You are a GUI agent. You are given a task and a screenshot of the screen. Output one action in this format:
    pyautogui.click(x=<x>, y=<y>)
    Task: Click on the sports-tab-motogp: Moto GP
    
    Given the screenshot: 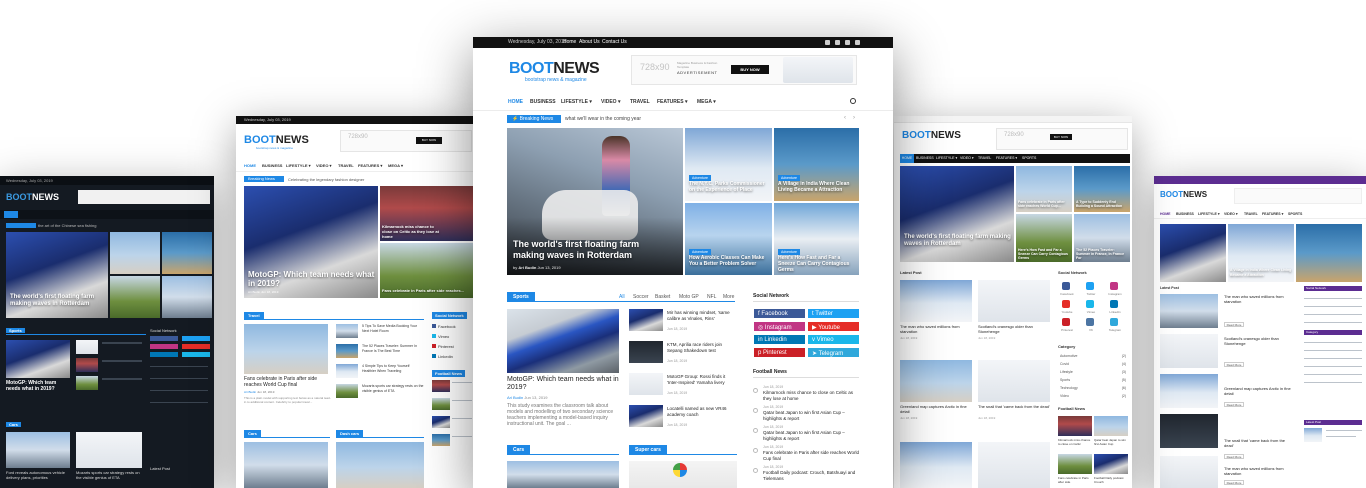 What is the action you would take?
    pyautogui.click(x=689, y=297)
    